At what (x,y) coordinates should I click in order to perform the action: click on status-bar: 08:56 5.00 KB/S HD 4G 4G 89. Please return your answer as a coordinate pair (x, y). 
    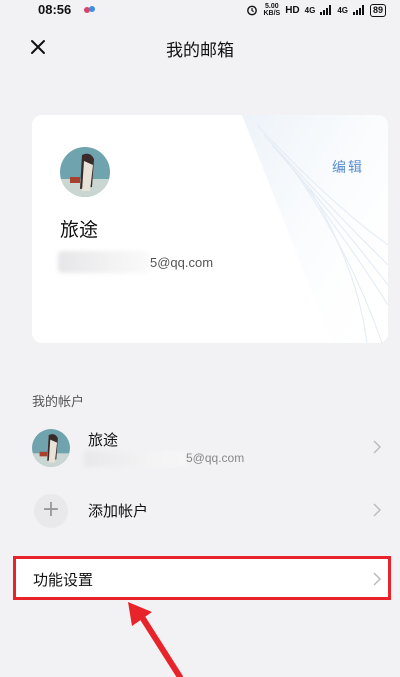
    Looking at the image, I should click on (200, 11).